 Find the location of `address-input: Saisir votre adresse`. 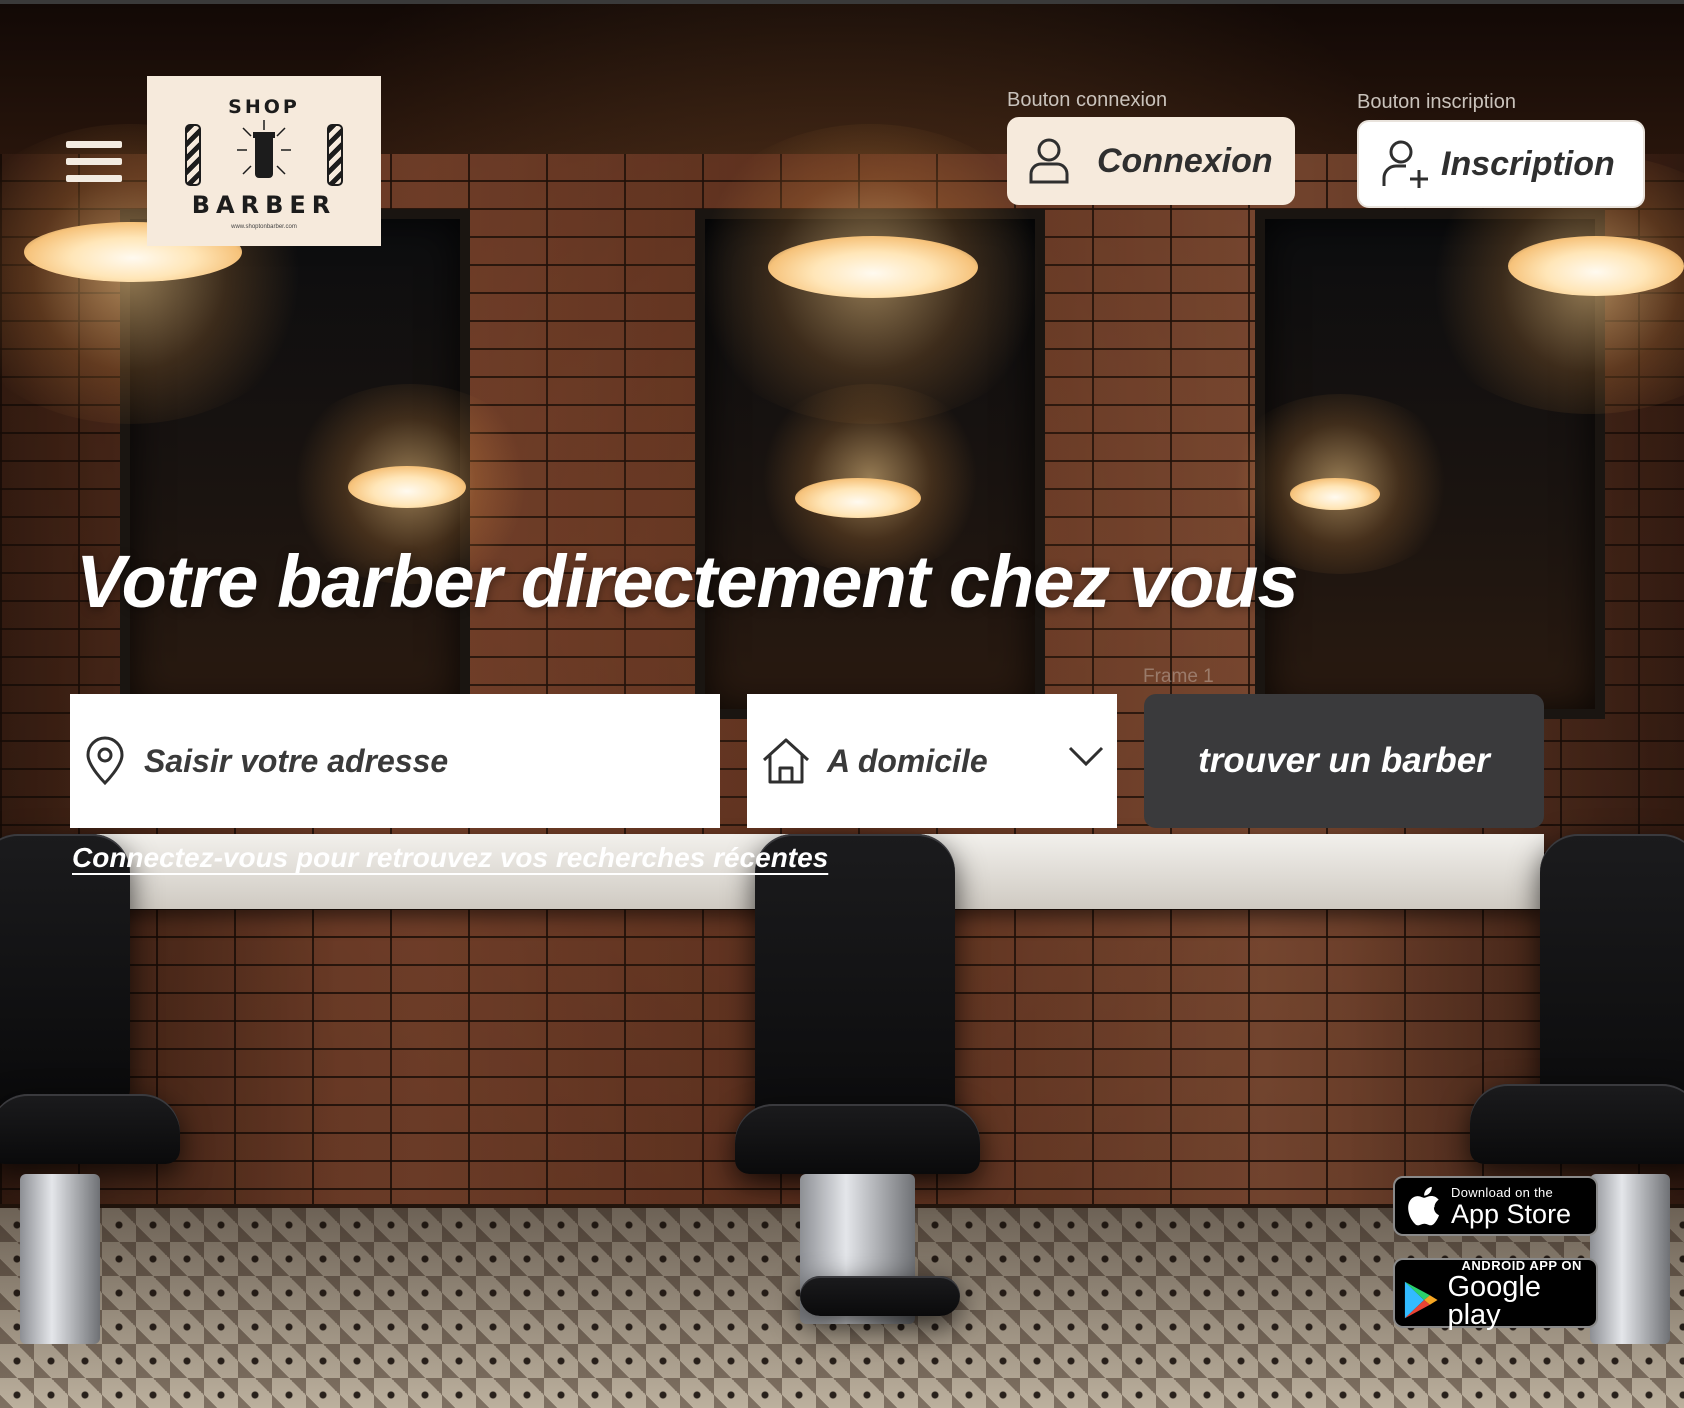

address-input: Saisir votre adresse is located at coordinates (395, 761).